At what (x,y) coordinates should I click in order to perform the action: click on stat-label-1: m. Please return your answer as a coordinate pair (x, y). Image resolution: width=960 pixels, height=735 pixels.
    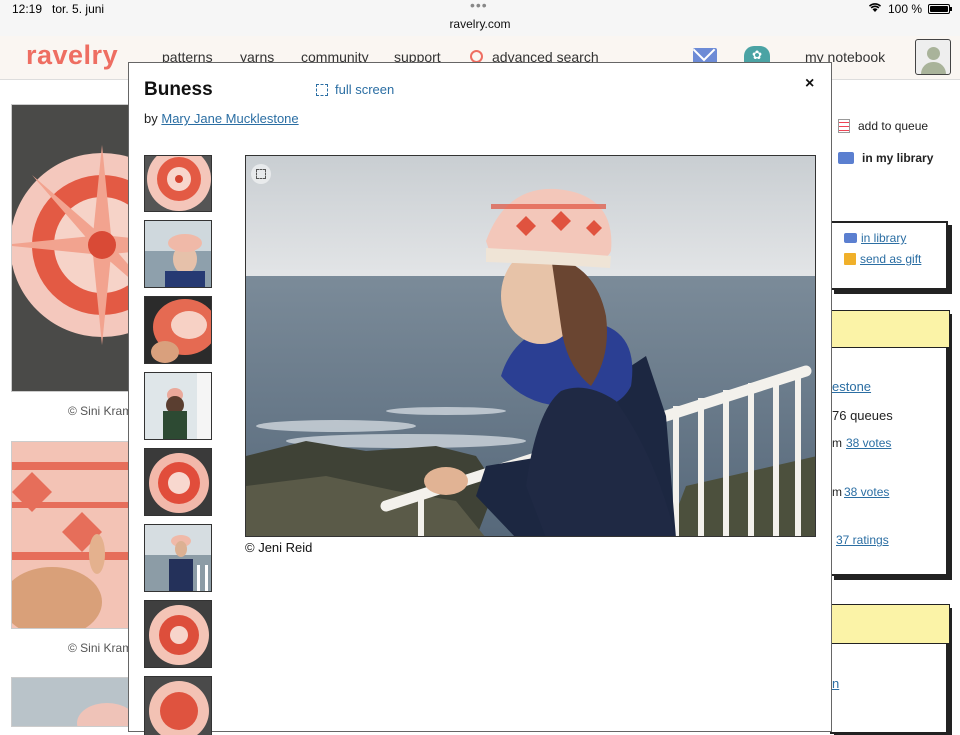
    Looking at the image, I should click on (837, 443).